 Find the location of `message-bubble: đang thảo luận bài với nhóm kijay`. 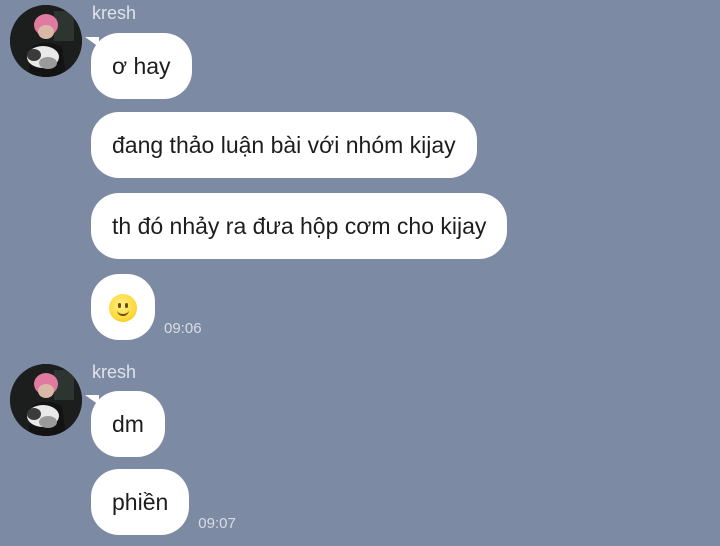

message-bubble: đang thảo luận bài với nhóm kijay is located at coordinates (284, 145).